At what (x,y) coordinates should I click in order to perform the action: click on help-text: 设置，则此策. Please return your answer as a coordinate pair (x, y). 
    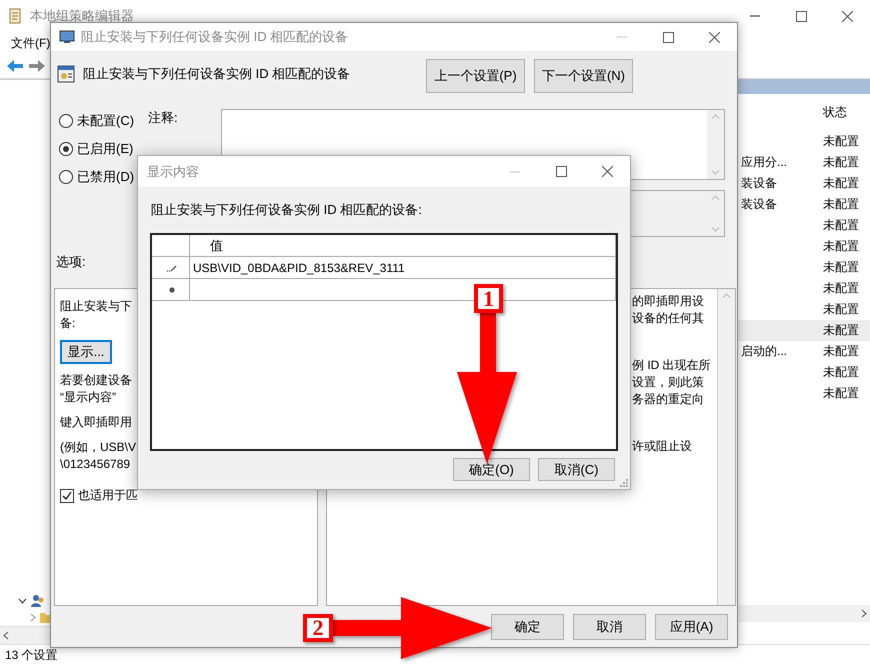
    Looking at the image, I should click on (668, 382).